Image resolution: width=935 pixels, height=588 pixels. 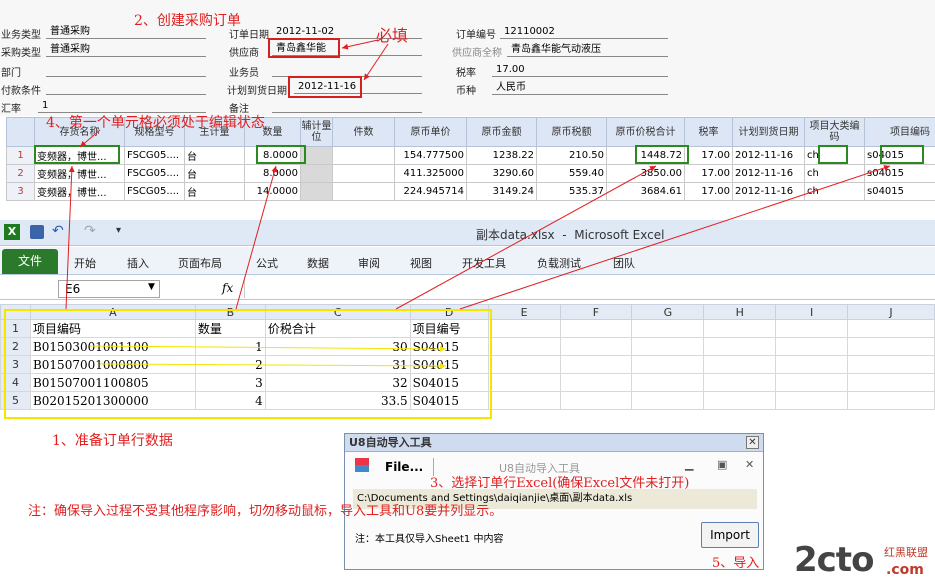 I want to click on salesperson-field, so click(x=347, y=70).